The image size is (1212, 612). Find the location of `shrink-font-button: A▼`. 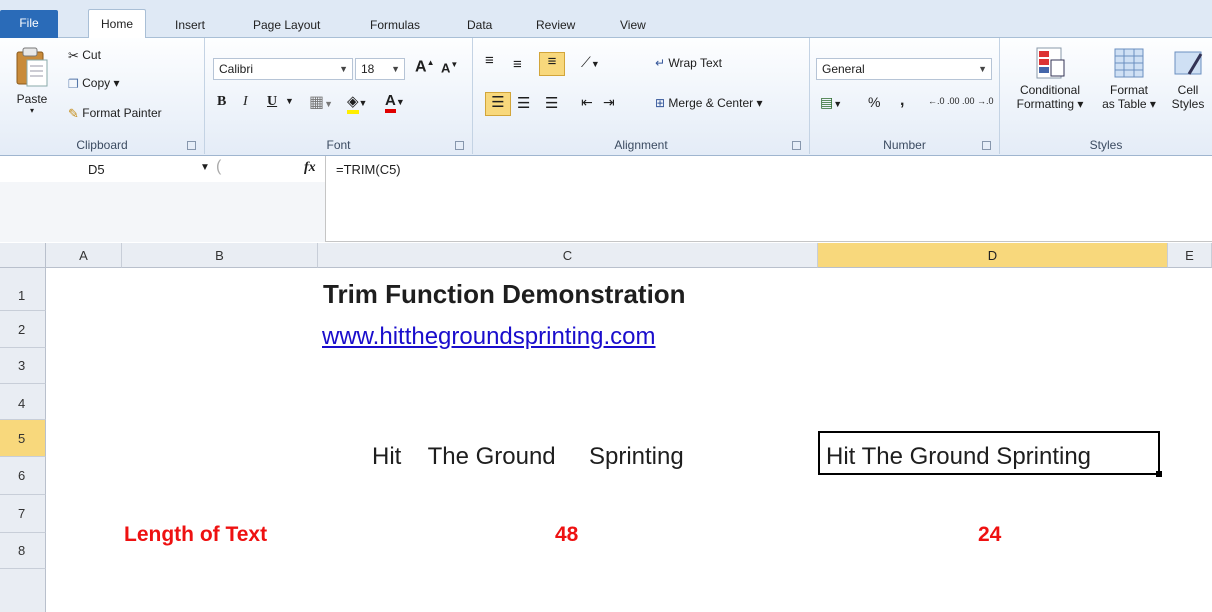

shrink-font-button: A▼ is located at coordinates (449, 67).